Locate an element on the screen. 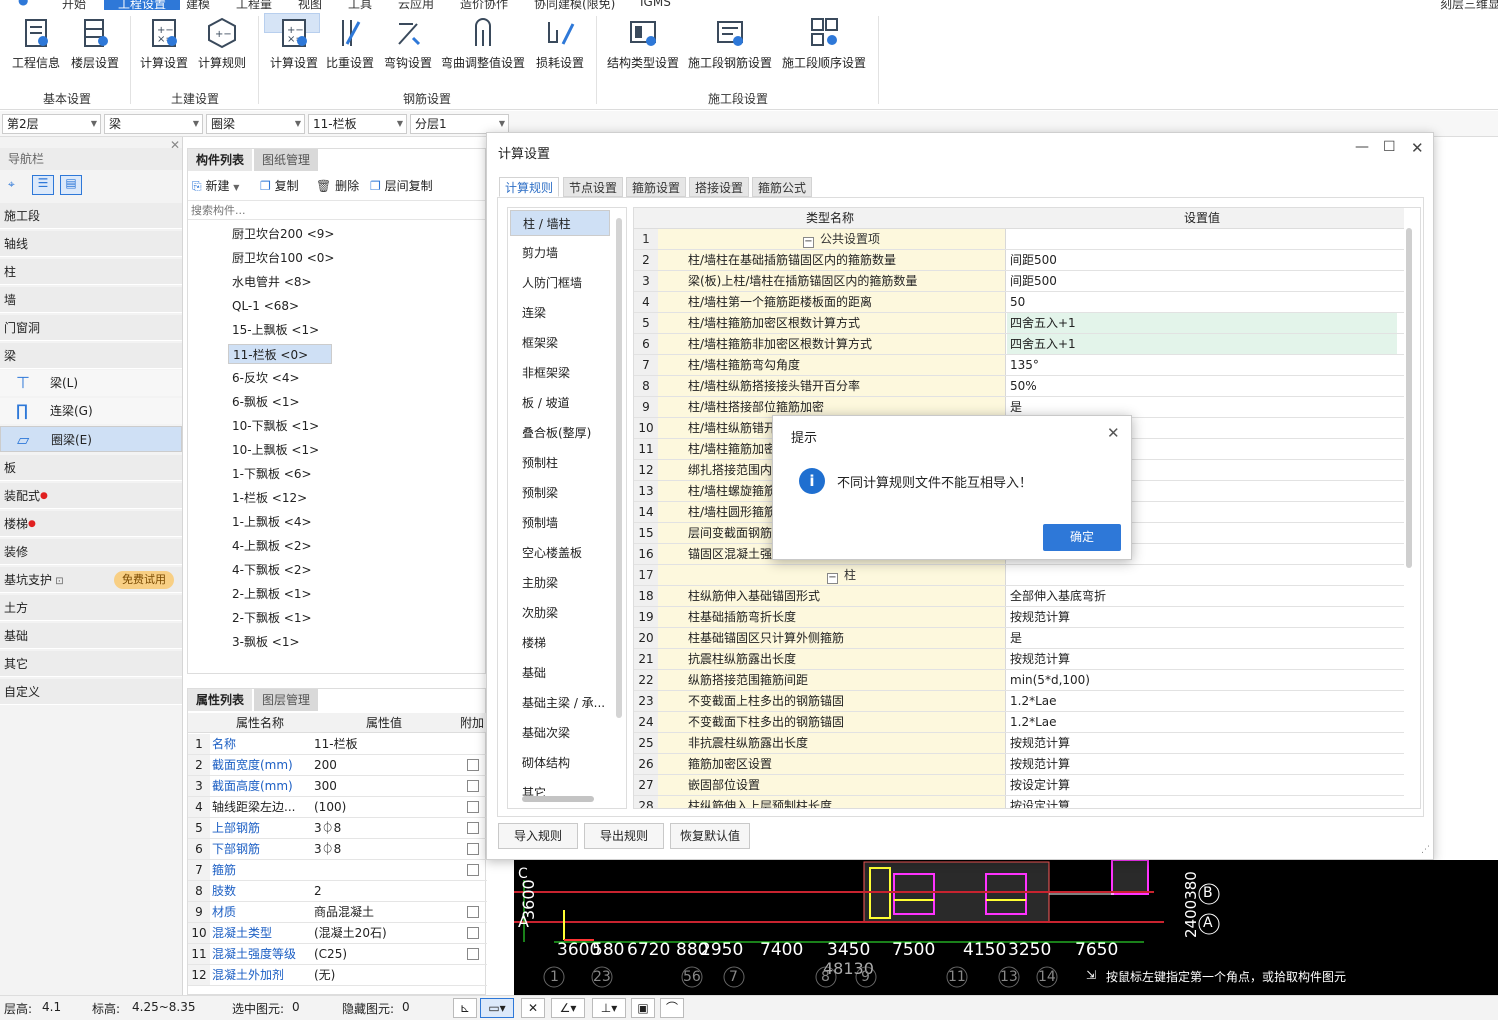 The image size is (1498, 1020). table-row: 22 纵筋搭接范围箍筋间距 min(5*d,100) is located at coordinates (1019, 680).